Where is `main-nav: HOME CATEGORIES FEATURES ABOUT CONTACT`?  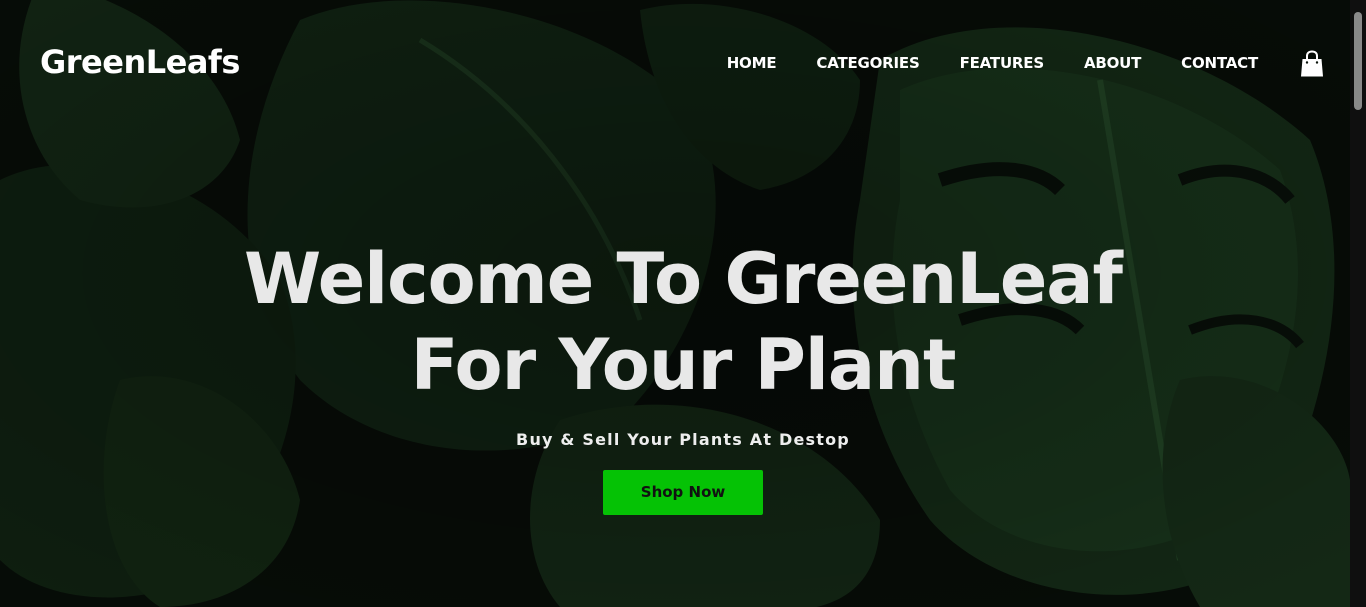
main-nav: HOME CATEGORIES FEATURES ABOUT CONTACT is located at coordinates (972, 63).